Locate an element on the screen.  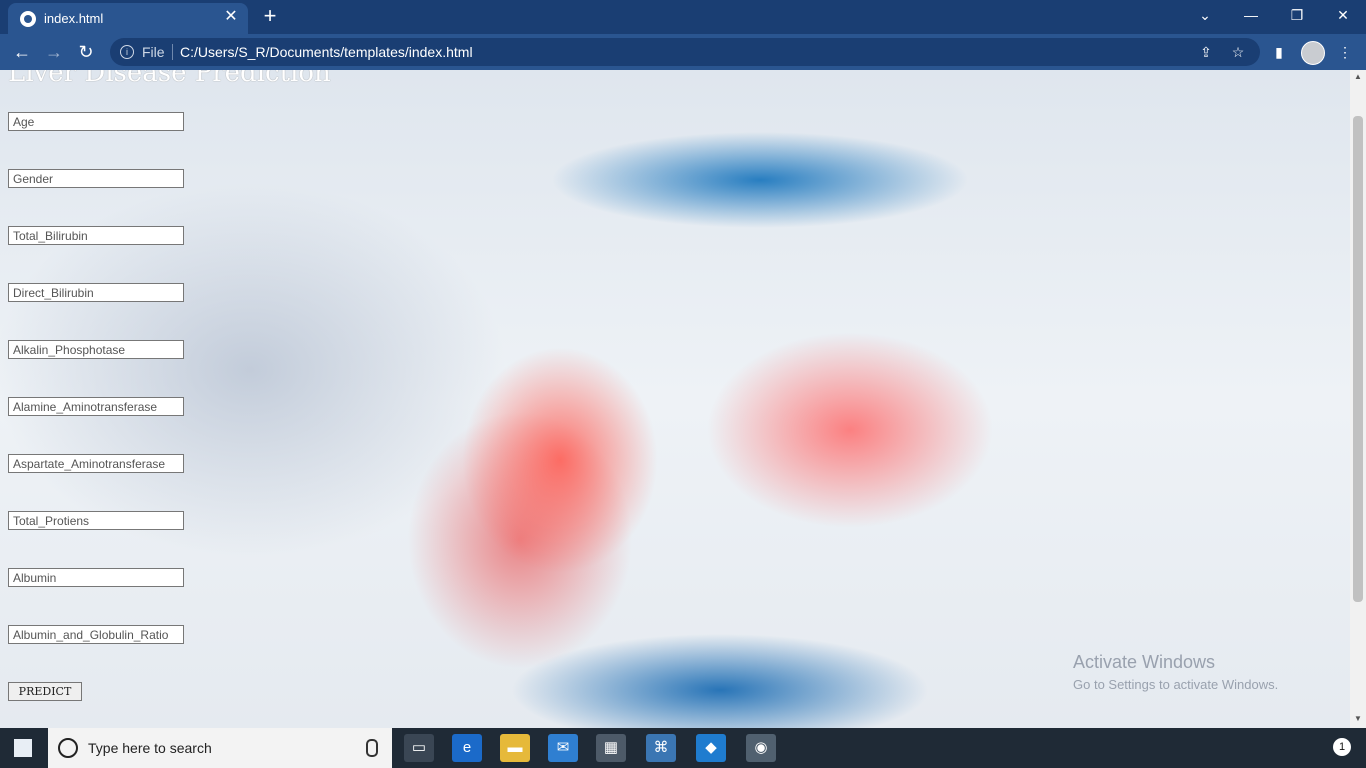
tab-title: index.html is located at coordinates (74, 18).